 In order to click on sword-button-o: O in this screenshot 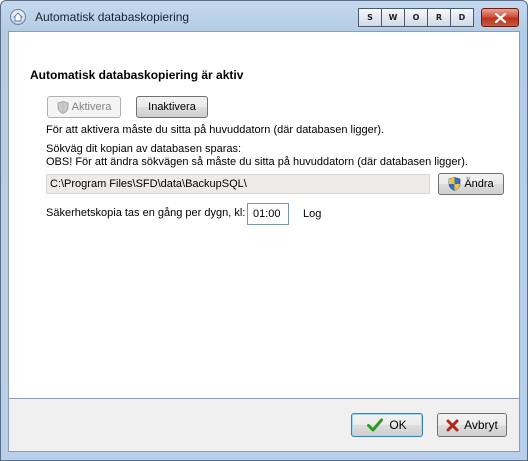, I will do `click(416, 17)`.